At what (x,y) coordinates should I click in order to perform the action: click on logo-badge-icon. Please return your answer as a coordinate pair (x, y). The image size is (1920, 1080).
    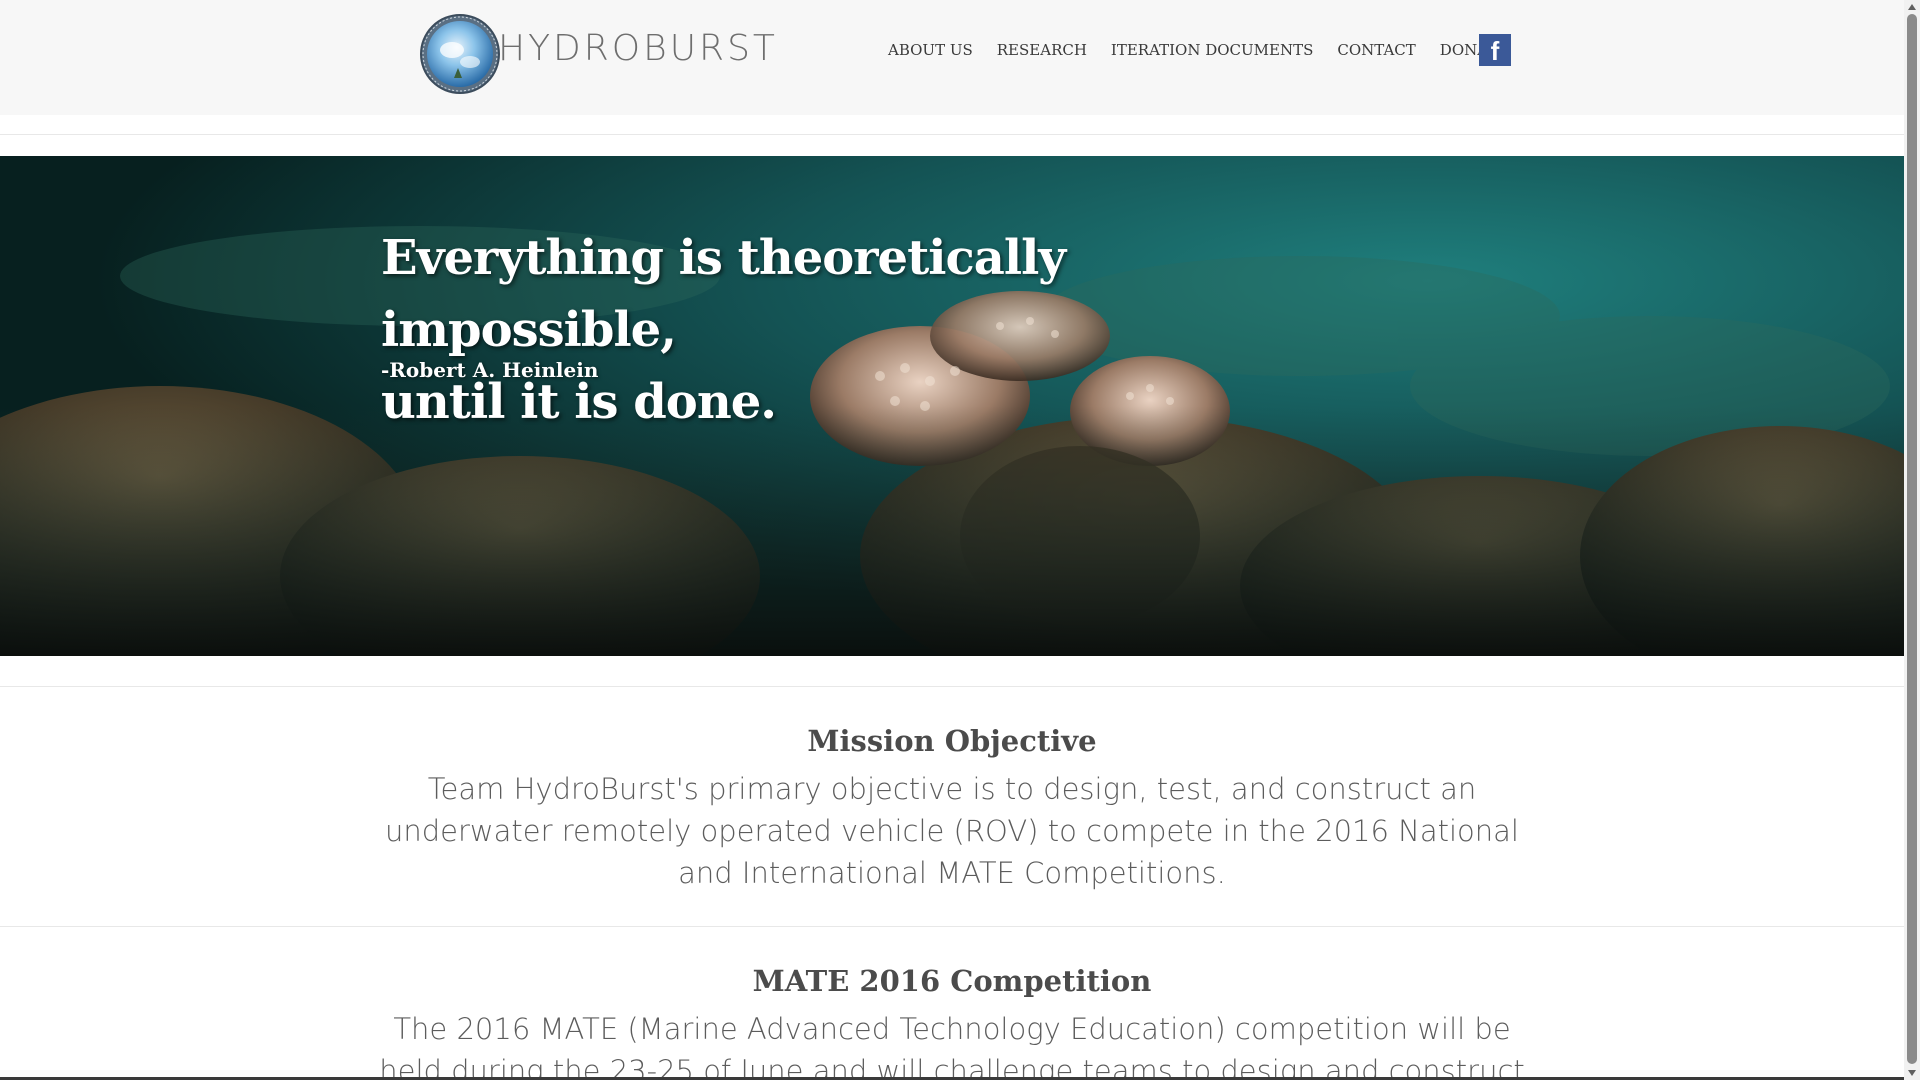
    Looking at the image, I should click on (460, 54).